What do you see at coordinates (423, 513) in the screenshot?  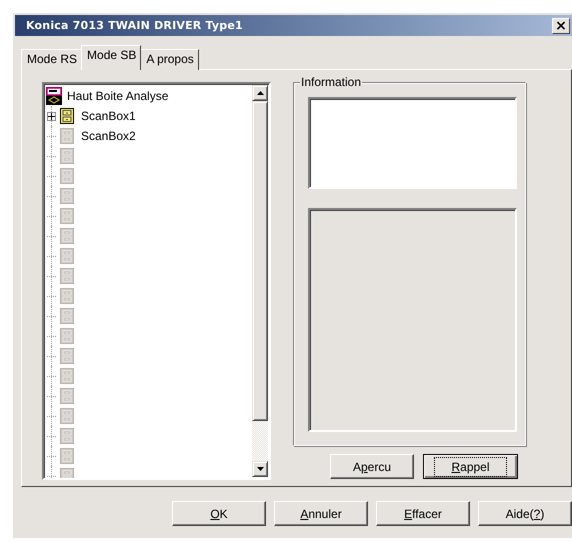 I see `button: Effacer` at bounding box center [423, 513].